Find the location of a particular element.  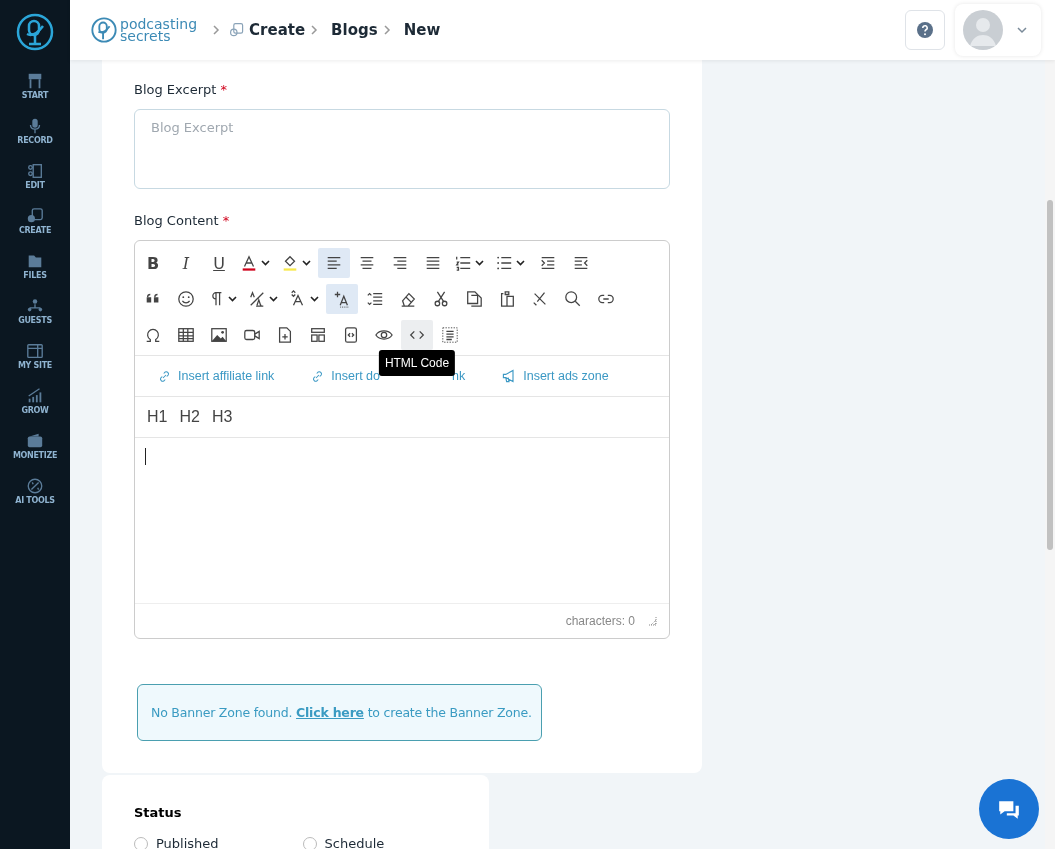

sidebar-item: EDIT is located at coordinates (35, 184).